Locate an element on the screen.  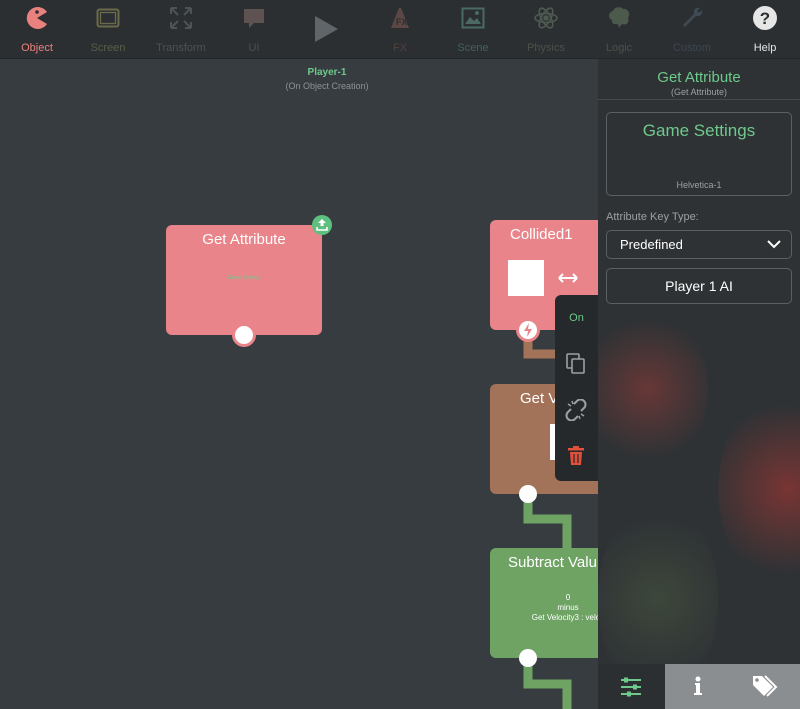
tool-ui-label: UI is located at coordinates (254, 48).